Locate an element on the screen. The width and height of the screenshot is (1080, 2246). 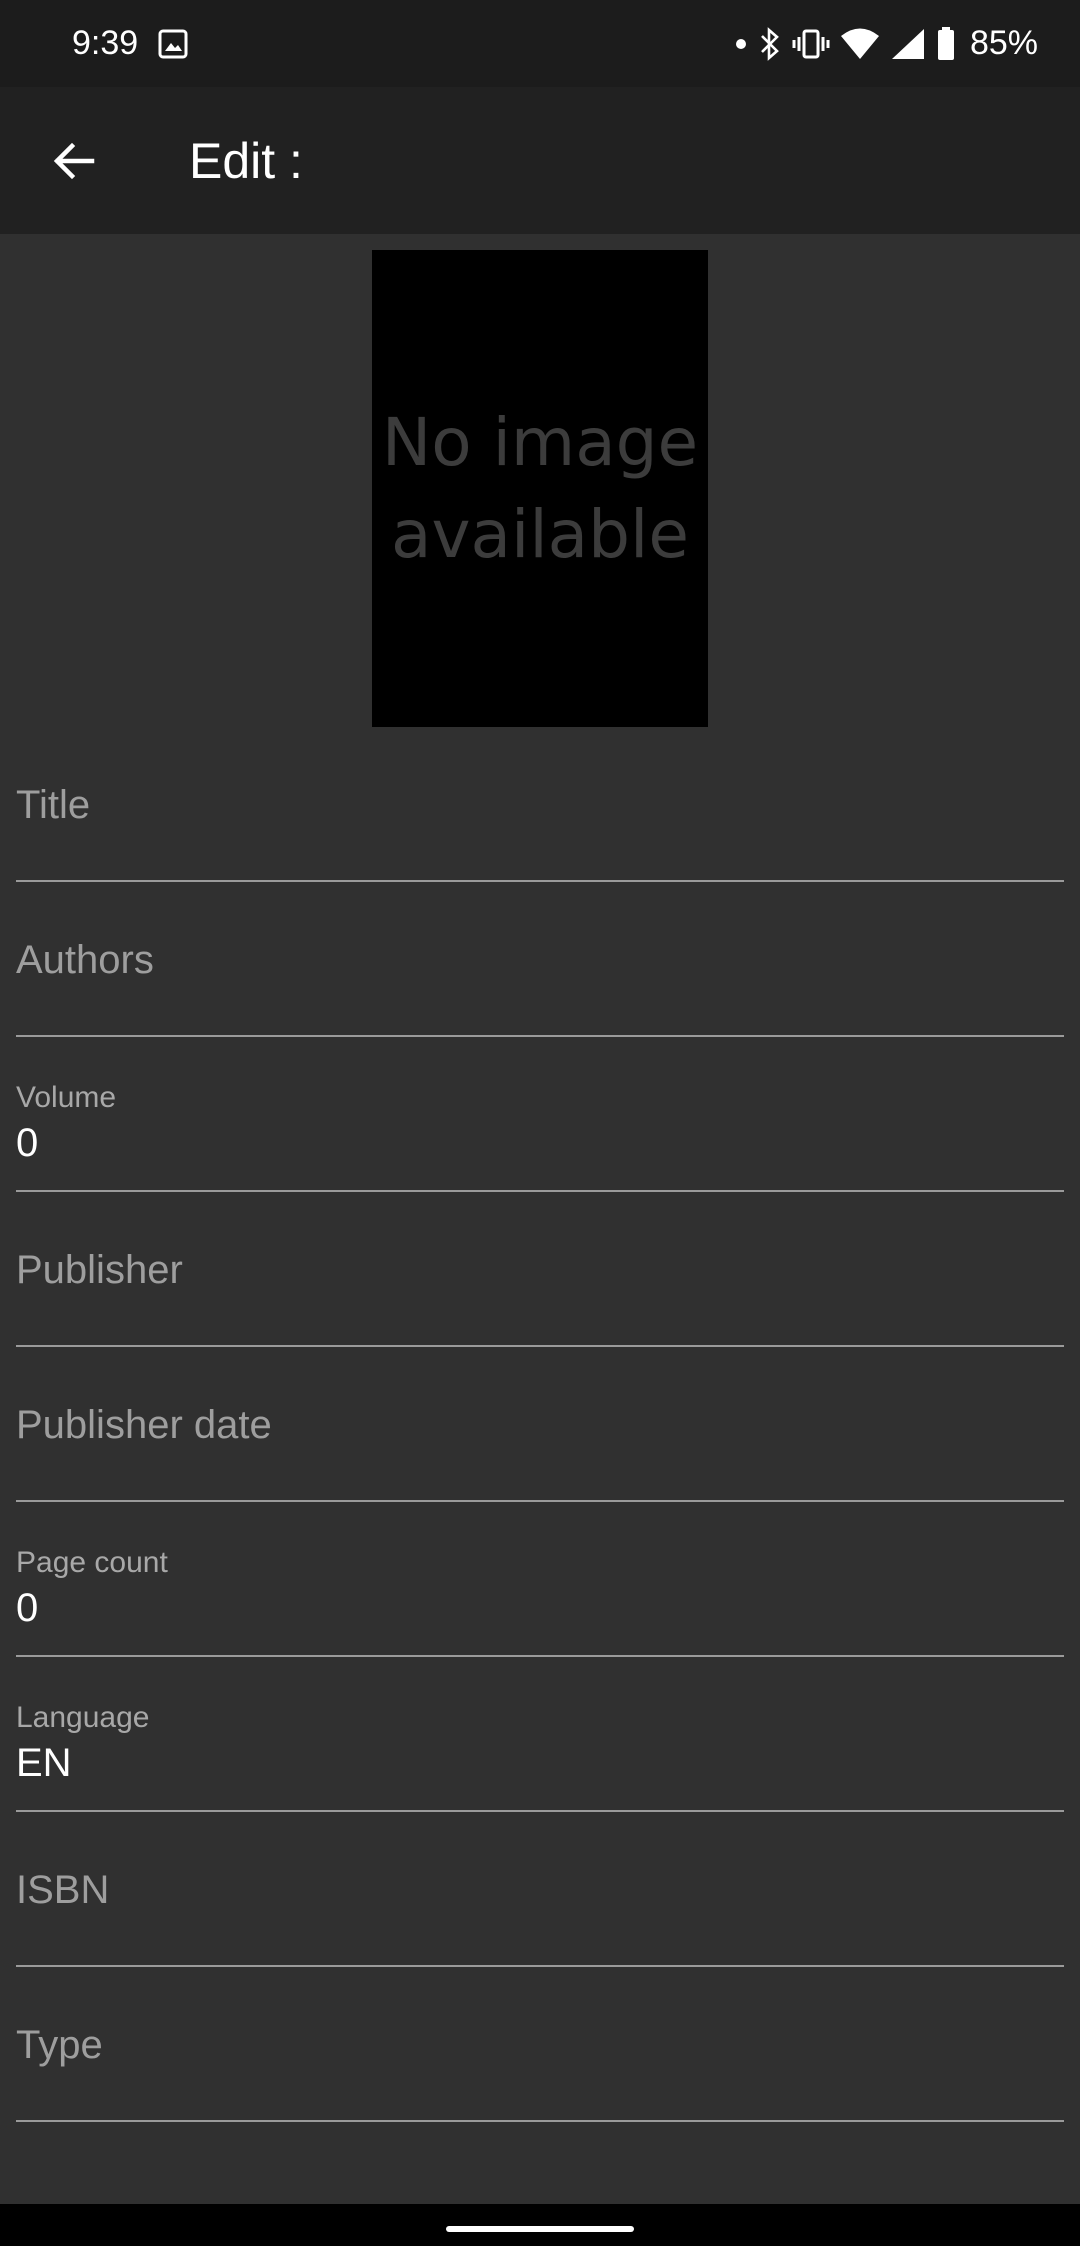
dot-icon is located at coordinates (741, 44).